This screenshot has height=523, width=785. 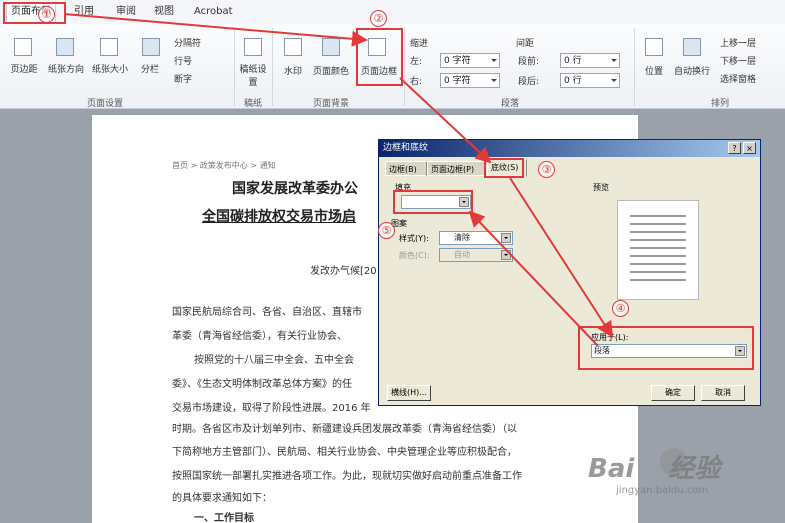 I want to click on marker-3: ③, so click(x=546, y=169).